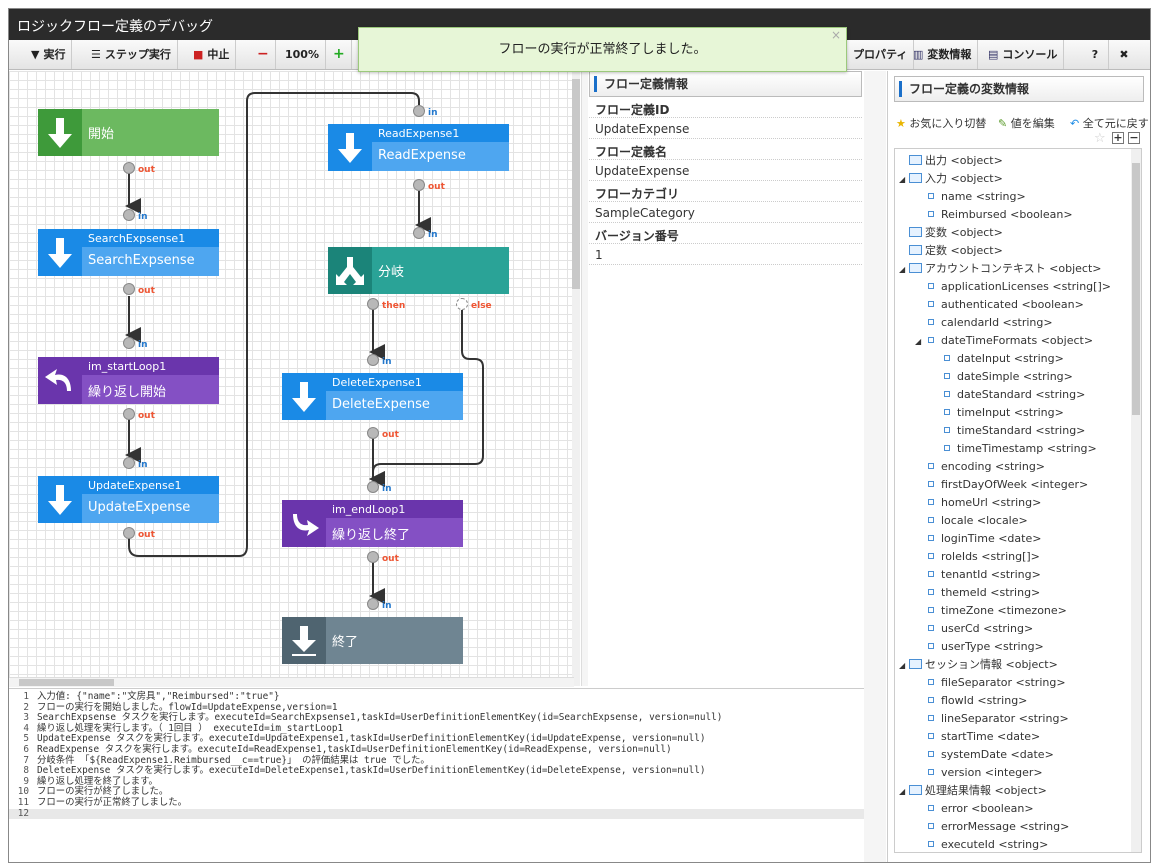 The width and height of the screenshot is (1151, 863). What do you see at coordinates (302, 54) in the screenshot?
I see `zoom-level: 100%` at bounding box center [302, 54].